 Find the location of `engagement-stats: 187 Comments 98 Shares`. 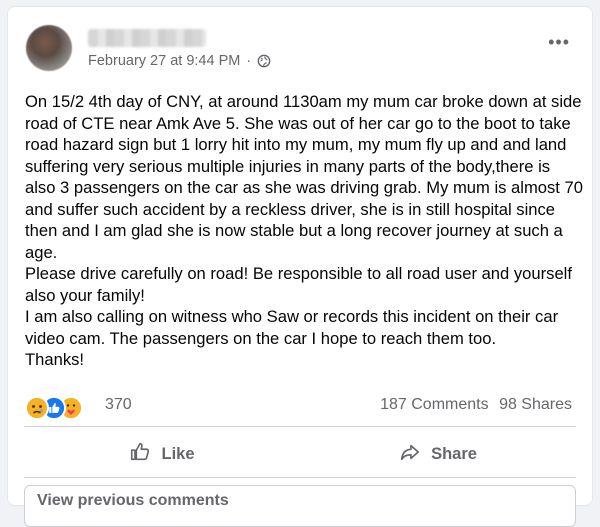

engagement-stats: 187 Comments 98 Shares is located at coordinates (473, 405).